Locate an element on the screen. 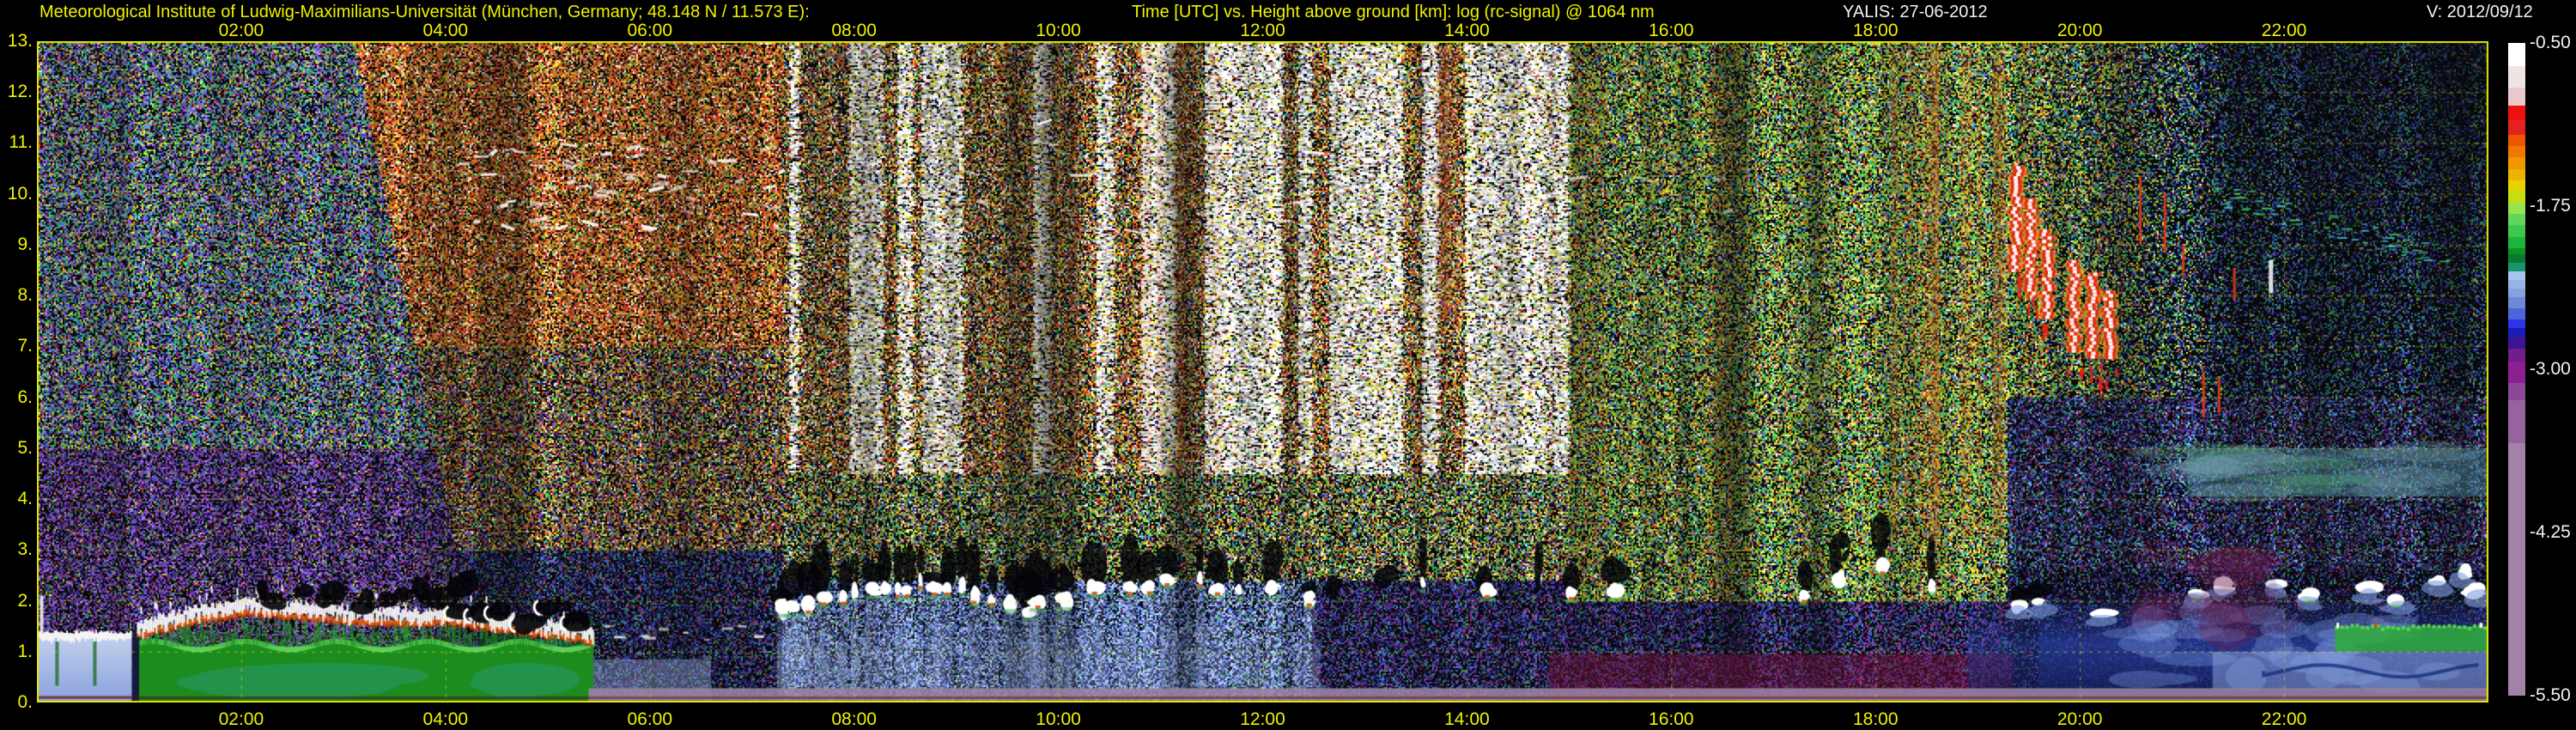 This screenshot has width=2576, height=730. x-tick-label-bottom: 10:00 is located at coordinates (1058, 719).